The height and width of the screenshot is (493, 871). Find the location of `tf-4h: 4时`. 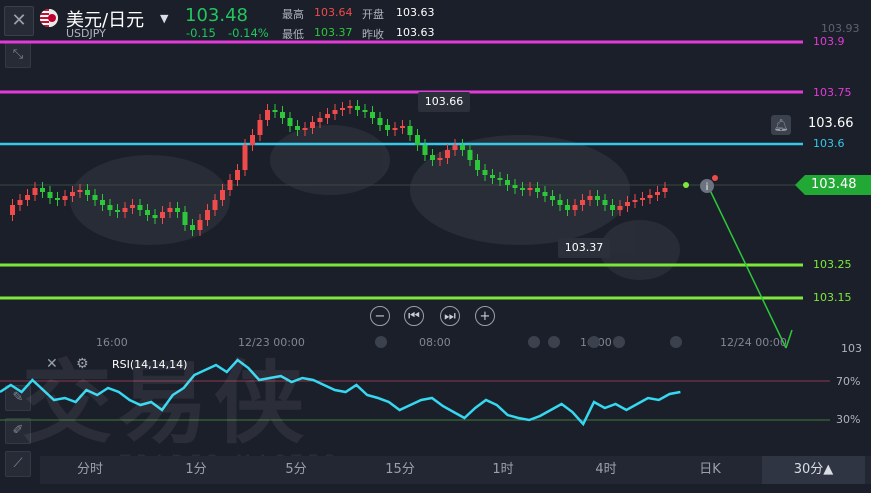

tf-4h: 4时 is located at coordinates (606, 470).